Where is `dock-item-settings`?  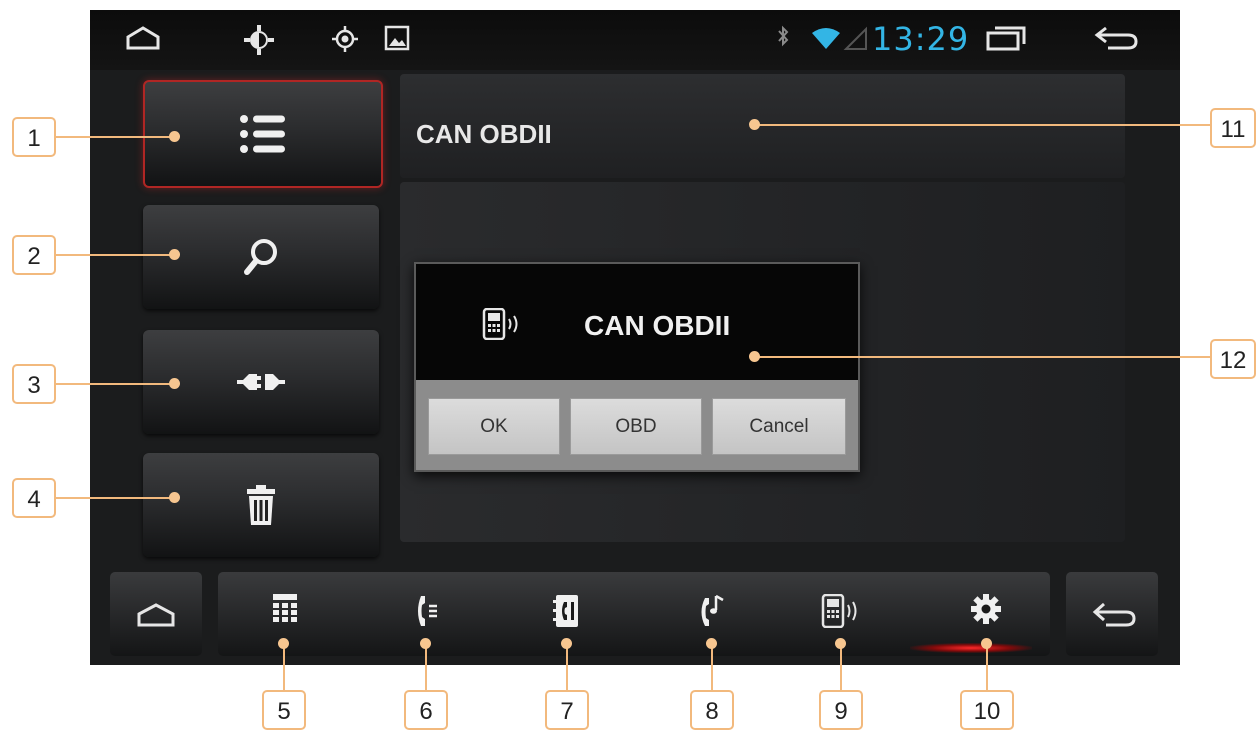 dock-item-settings is located at coordinates (986, 616).